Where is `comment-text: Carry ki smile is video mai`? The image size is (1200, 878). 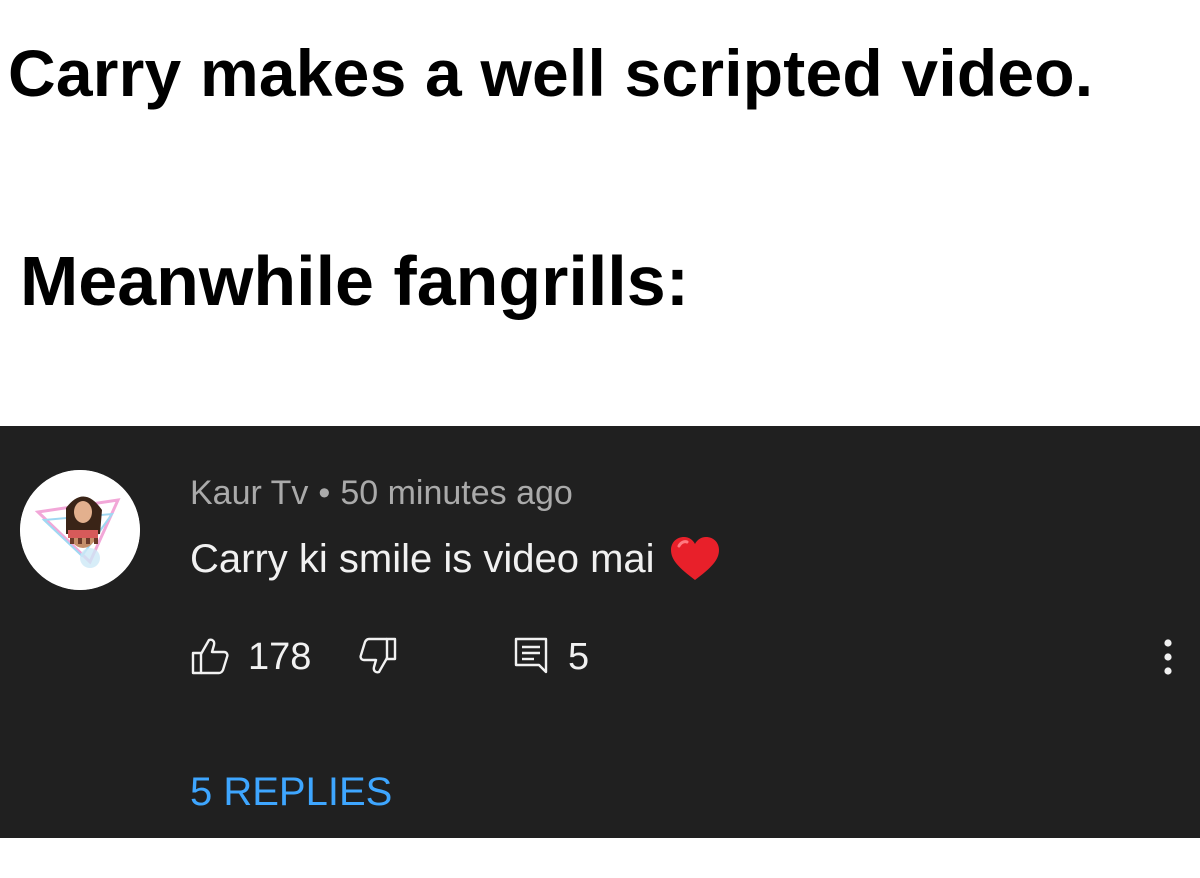 comment-text: Carry ki smile is video mai is located at coordinates (422, 559).